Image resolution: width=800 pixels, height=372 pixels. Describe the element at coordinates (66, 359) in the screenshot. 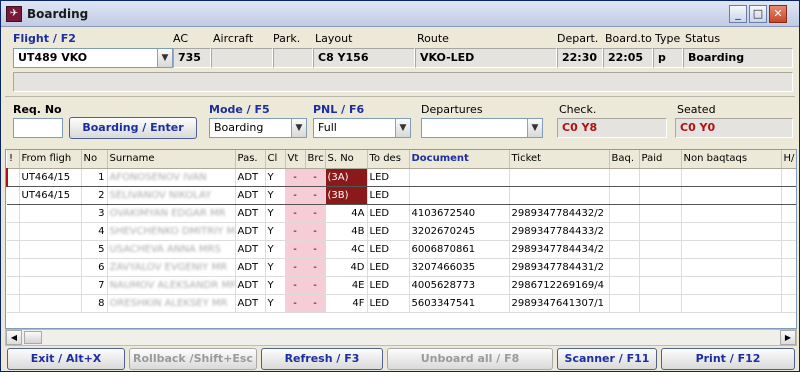

I see `exit-button: Exit / Alt+X` at that location.